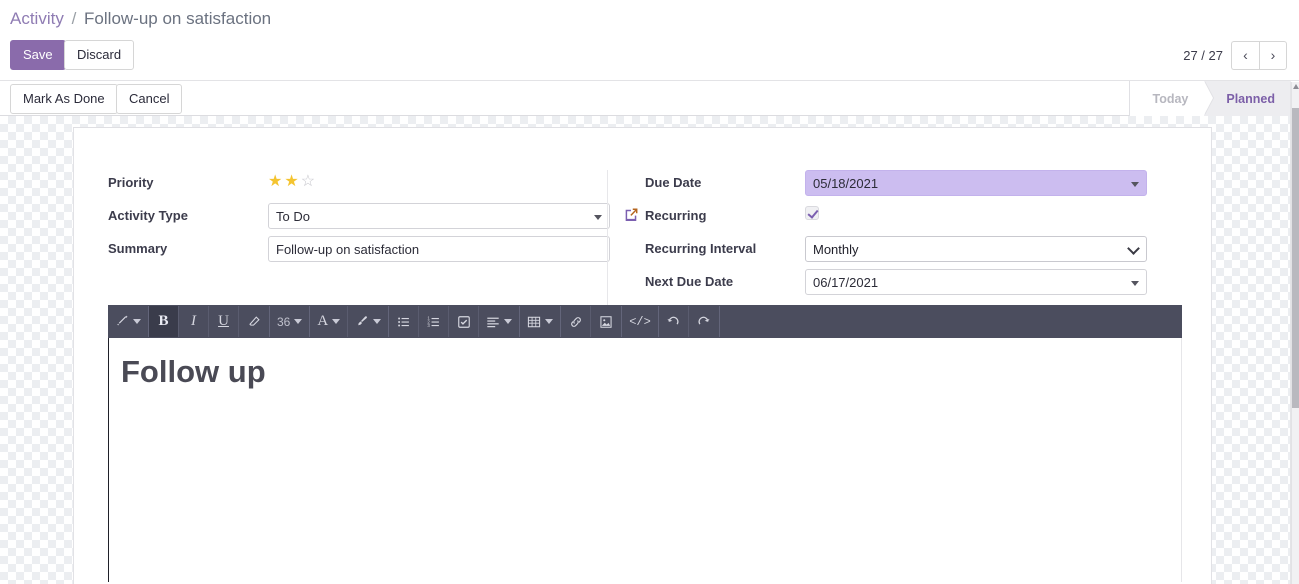 Image resolution: width=1299 pixels, height=584 pixels. I want to click on breadcrumb-root-link: Activity, so click(37, 18).